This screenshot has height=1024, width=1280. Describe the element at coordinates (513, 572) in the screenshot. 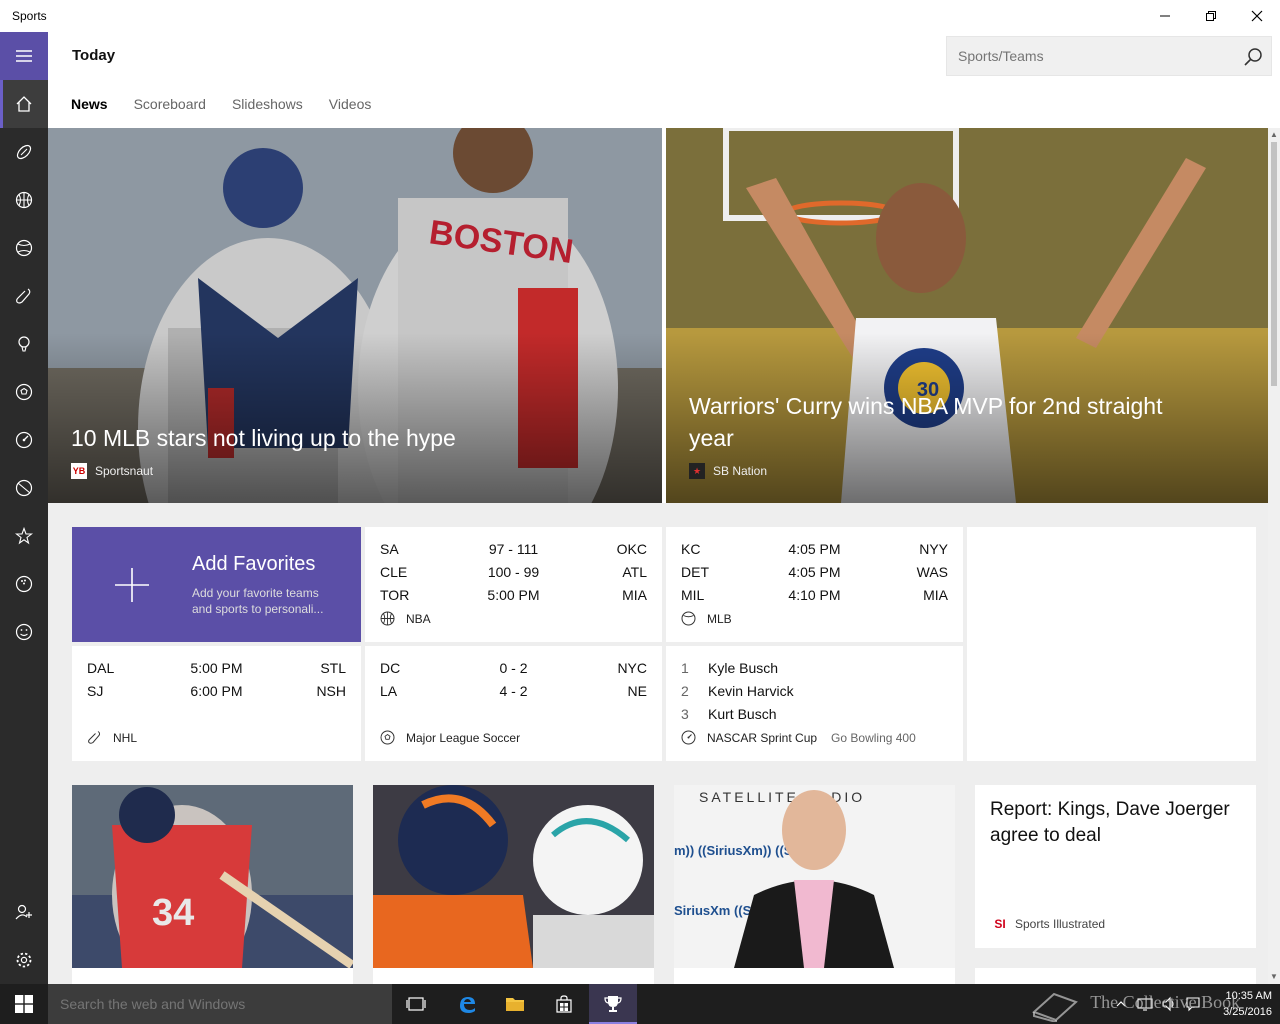

I see `score: 100 - 99` at that location.